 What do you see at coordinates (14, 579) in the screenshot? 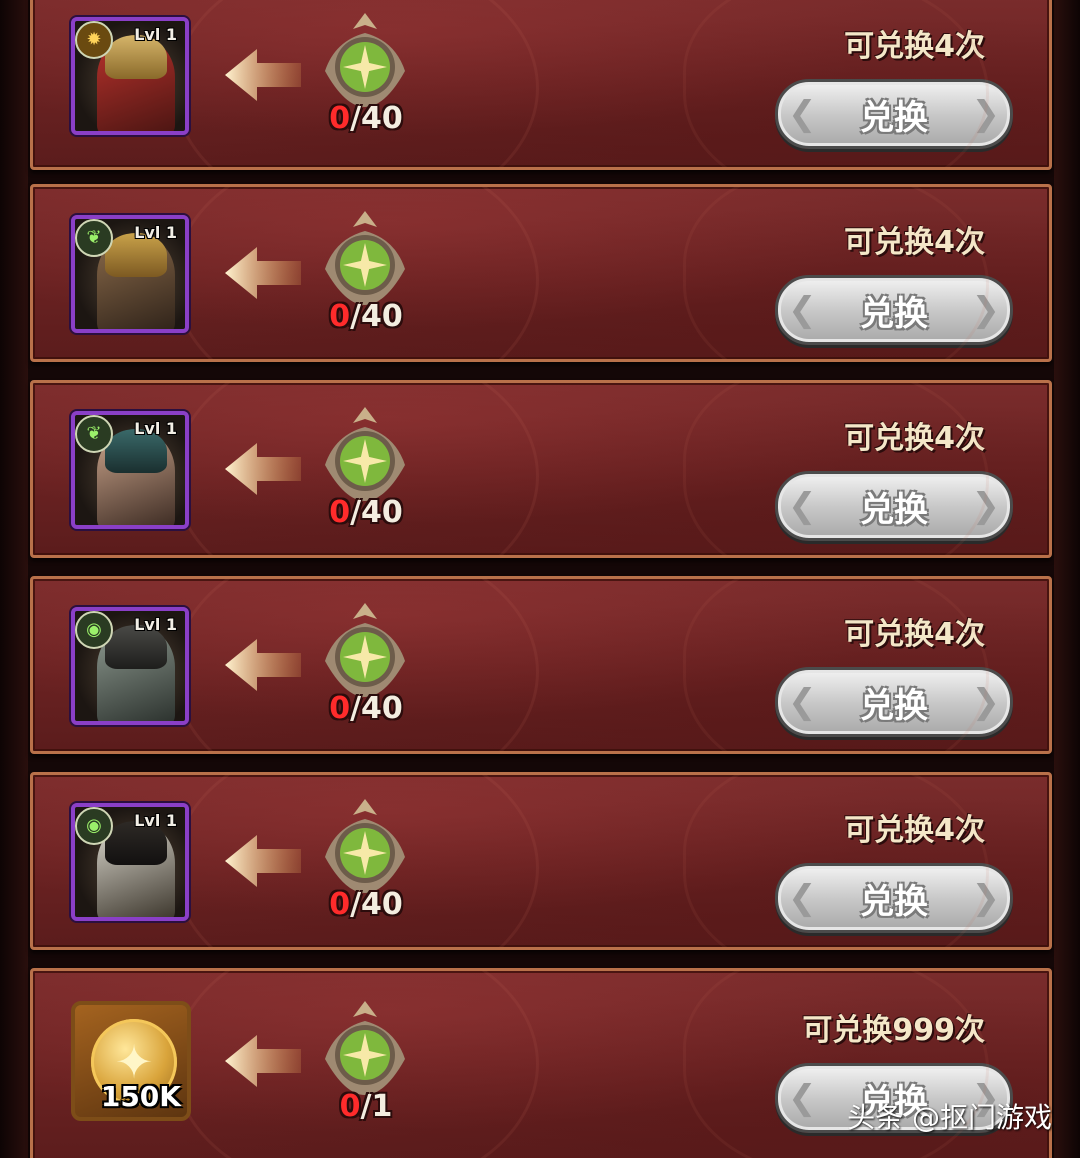
I see `left-frame` at bounding box center [14, 579].